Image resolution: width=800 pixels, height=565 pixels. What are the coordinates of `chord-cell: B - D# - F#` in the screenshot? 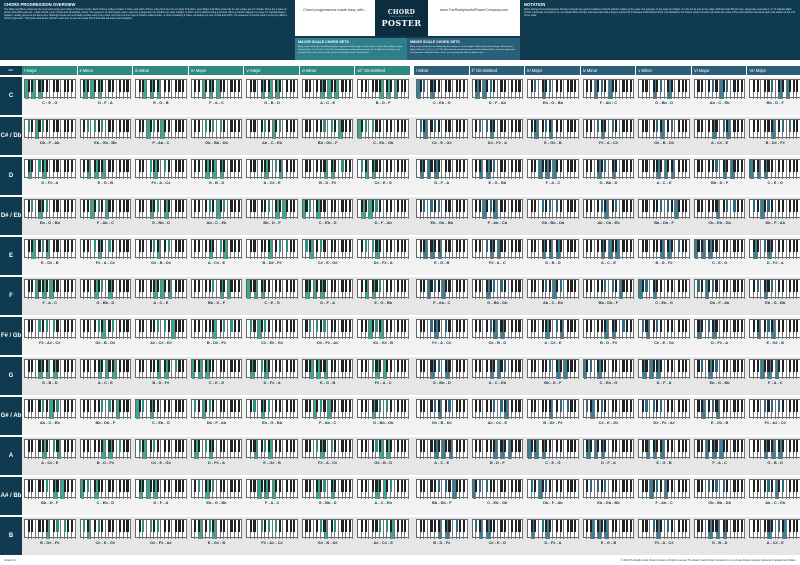 It's located at (553, 416).